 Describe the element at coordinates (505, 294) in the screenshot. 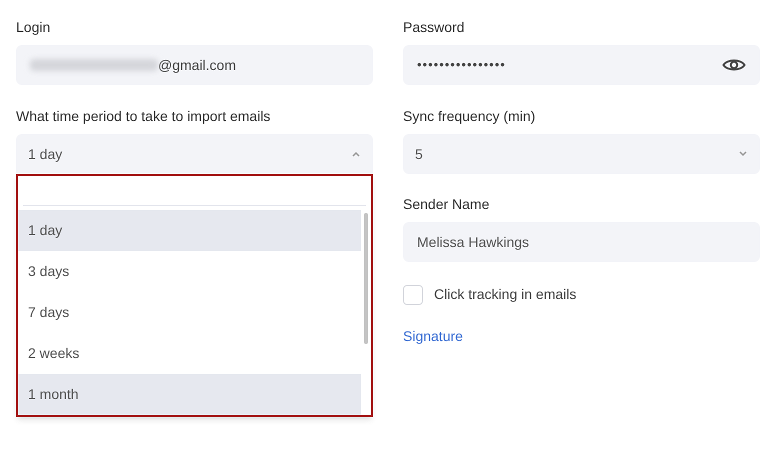

I see `checkbox-label: Click tracking in emails` at that location.